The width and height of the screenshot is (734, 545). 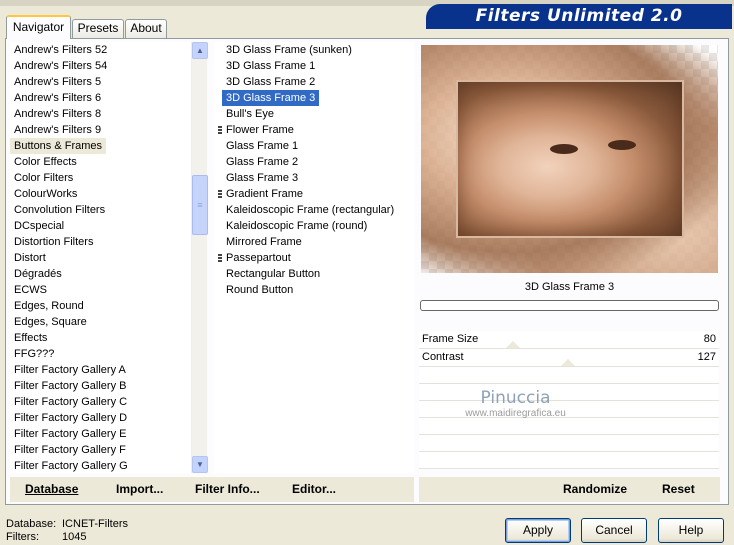 I want to click on tab-about: About, so click(x=146, y=28).